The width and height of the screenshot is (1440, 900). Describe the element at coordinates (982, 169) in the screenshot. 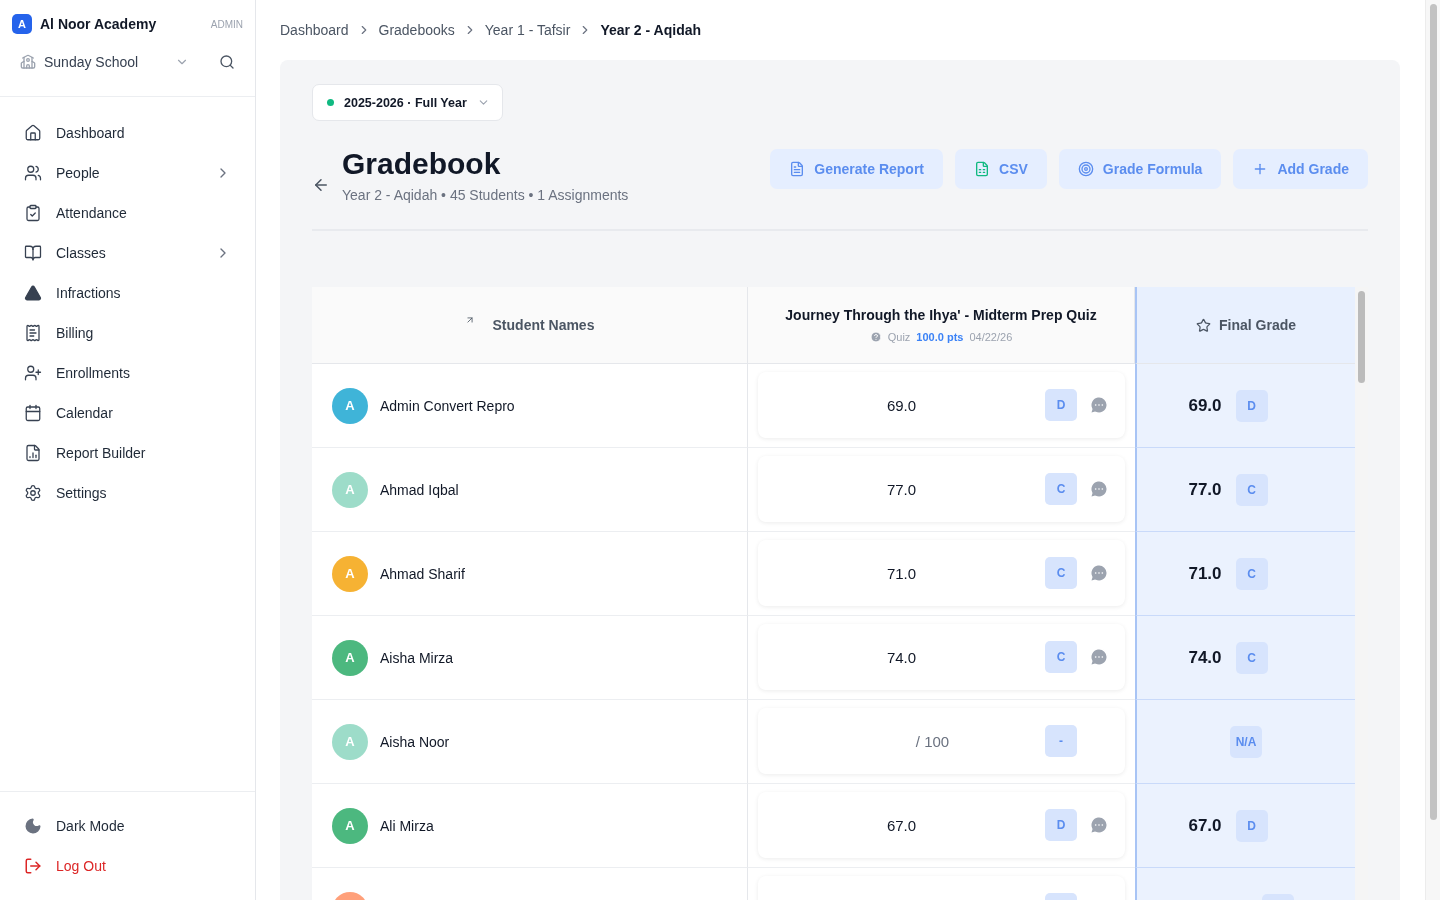

I see `spreadsheet-icon` at that location.